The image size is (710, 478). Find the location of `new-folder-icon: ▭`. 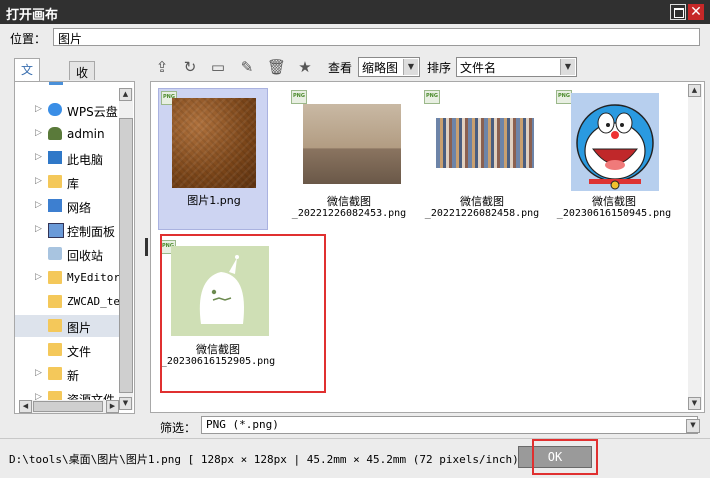

new-folder-icon: ▭ is located at coordinates (218, 67).